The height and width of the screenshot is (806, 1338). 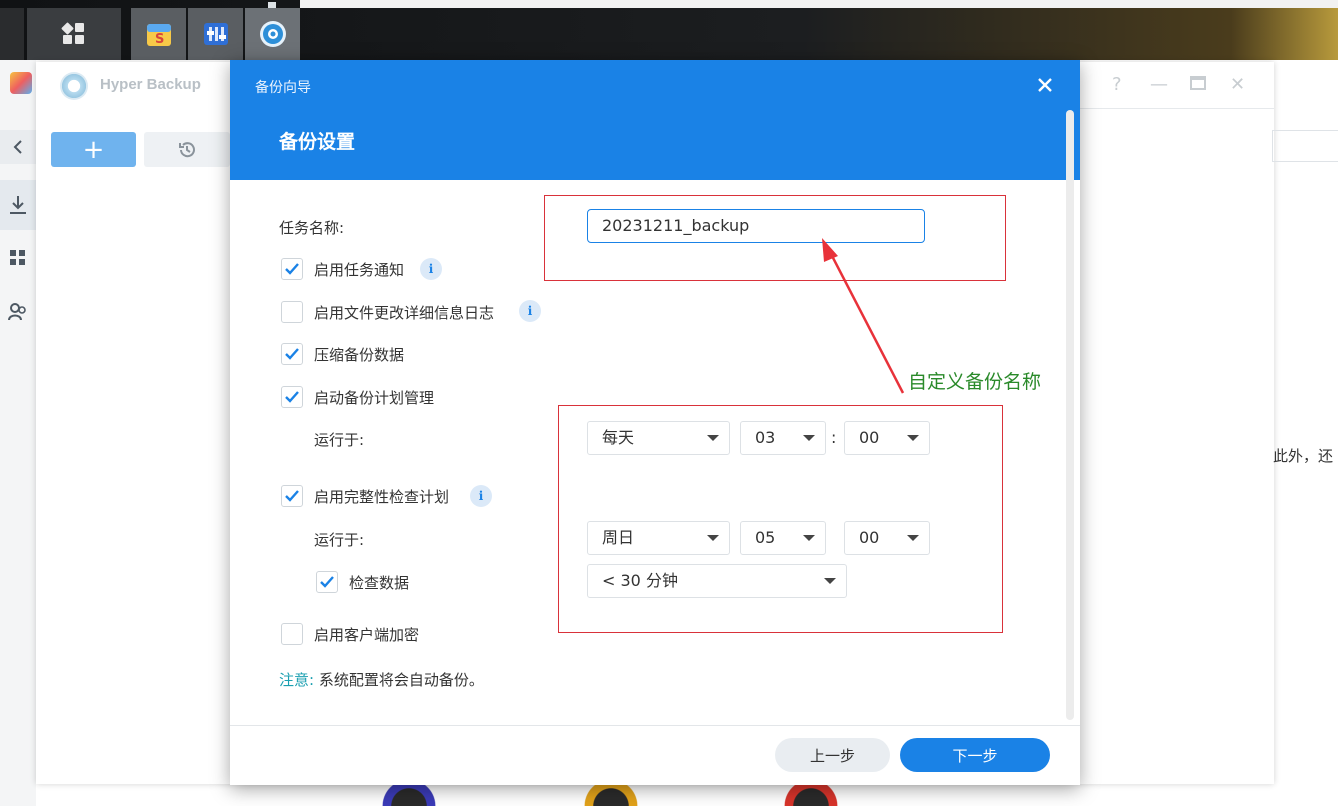 What do you see at coordinates (339, 440) in the screenshot?
I see `schedule-run-label: 运行于:` at bounding box center [339, 440].